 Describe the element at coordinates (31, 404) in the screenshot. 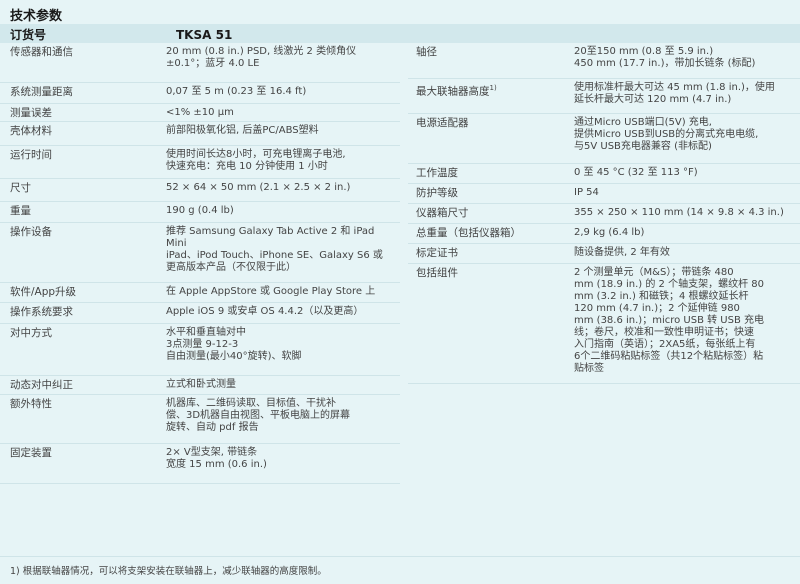

I see `spec-label-text: 额外特性` at that location.